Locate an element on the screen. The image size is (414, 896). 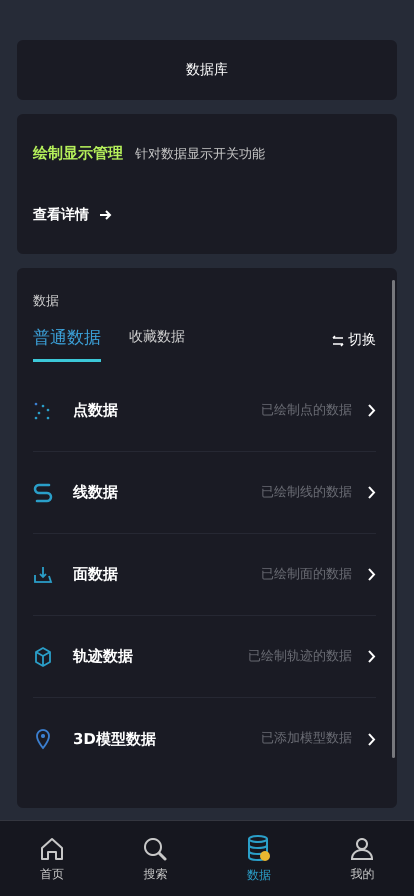
data-tab: 普通数据 is located at coordinates (67, 344).